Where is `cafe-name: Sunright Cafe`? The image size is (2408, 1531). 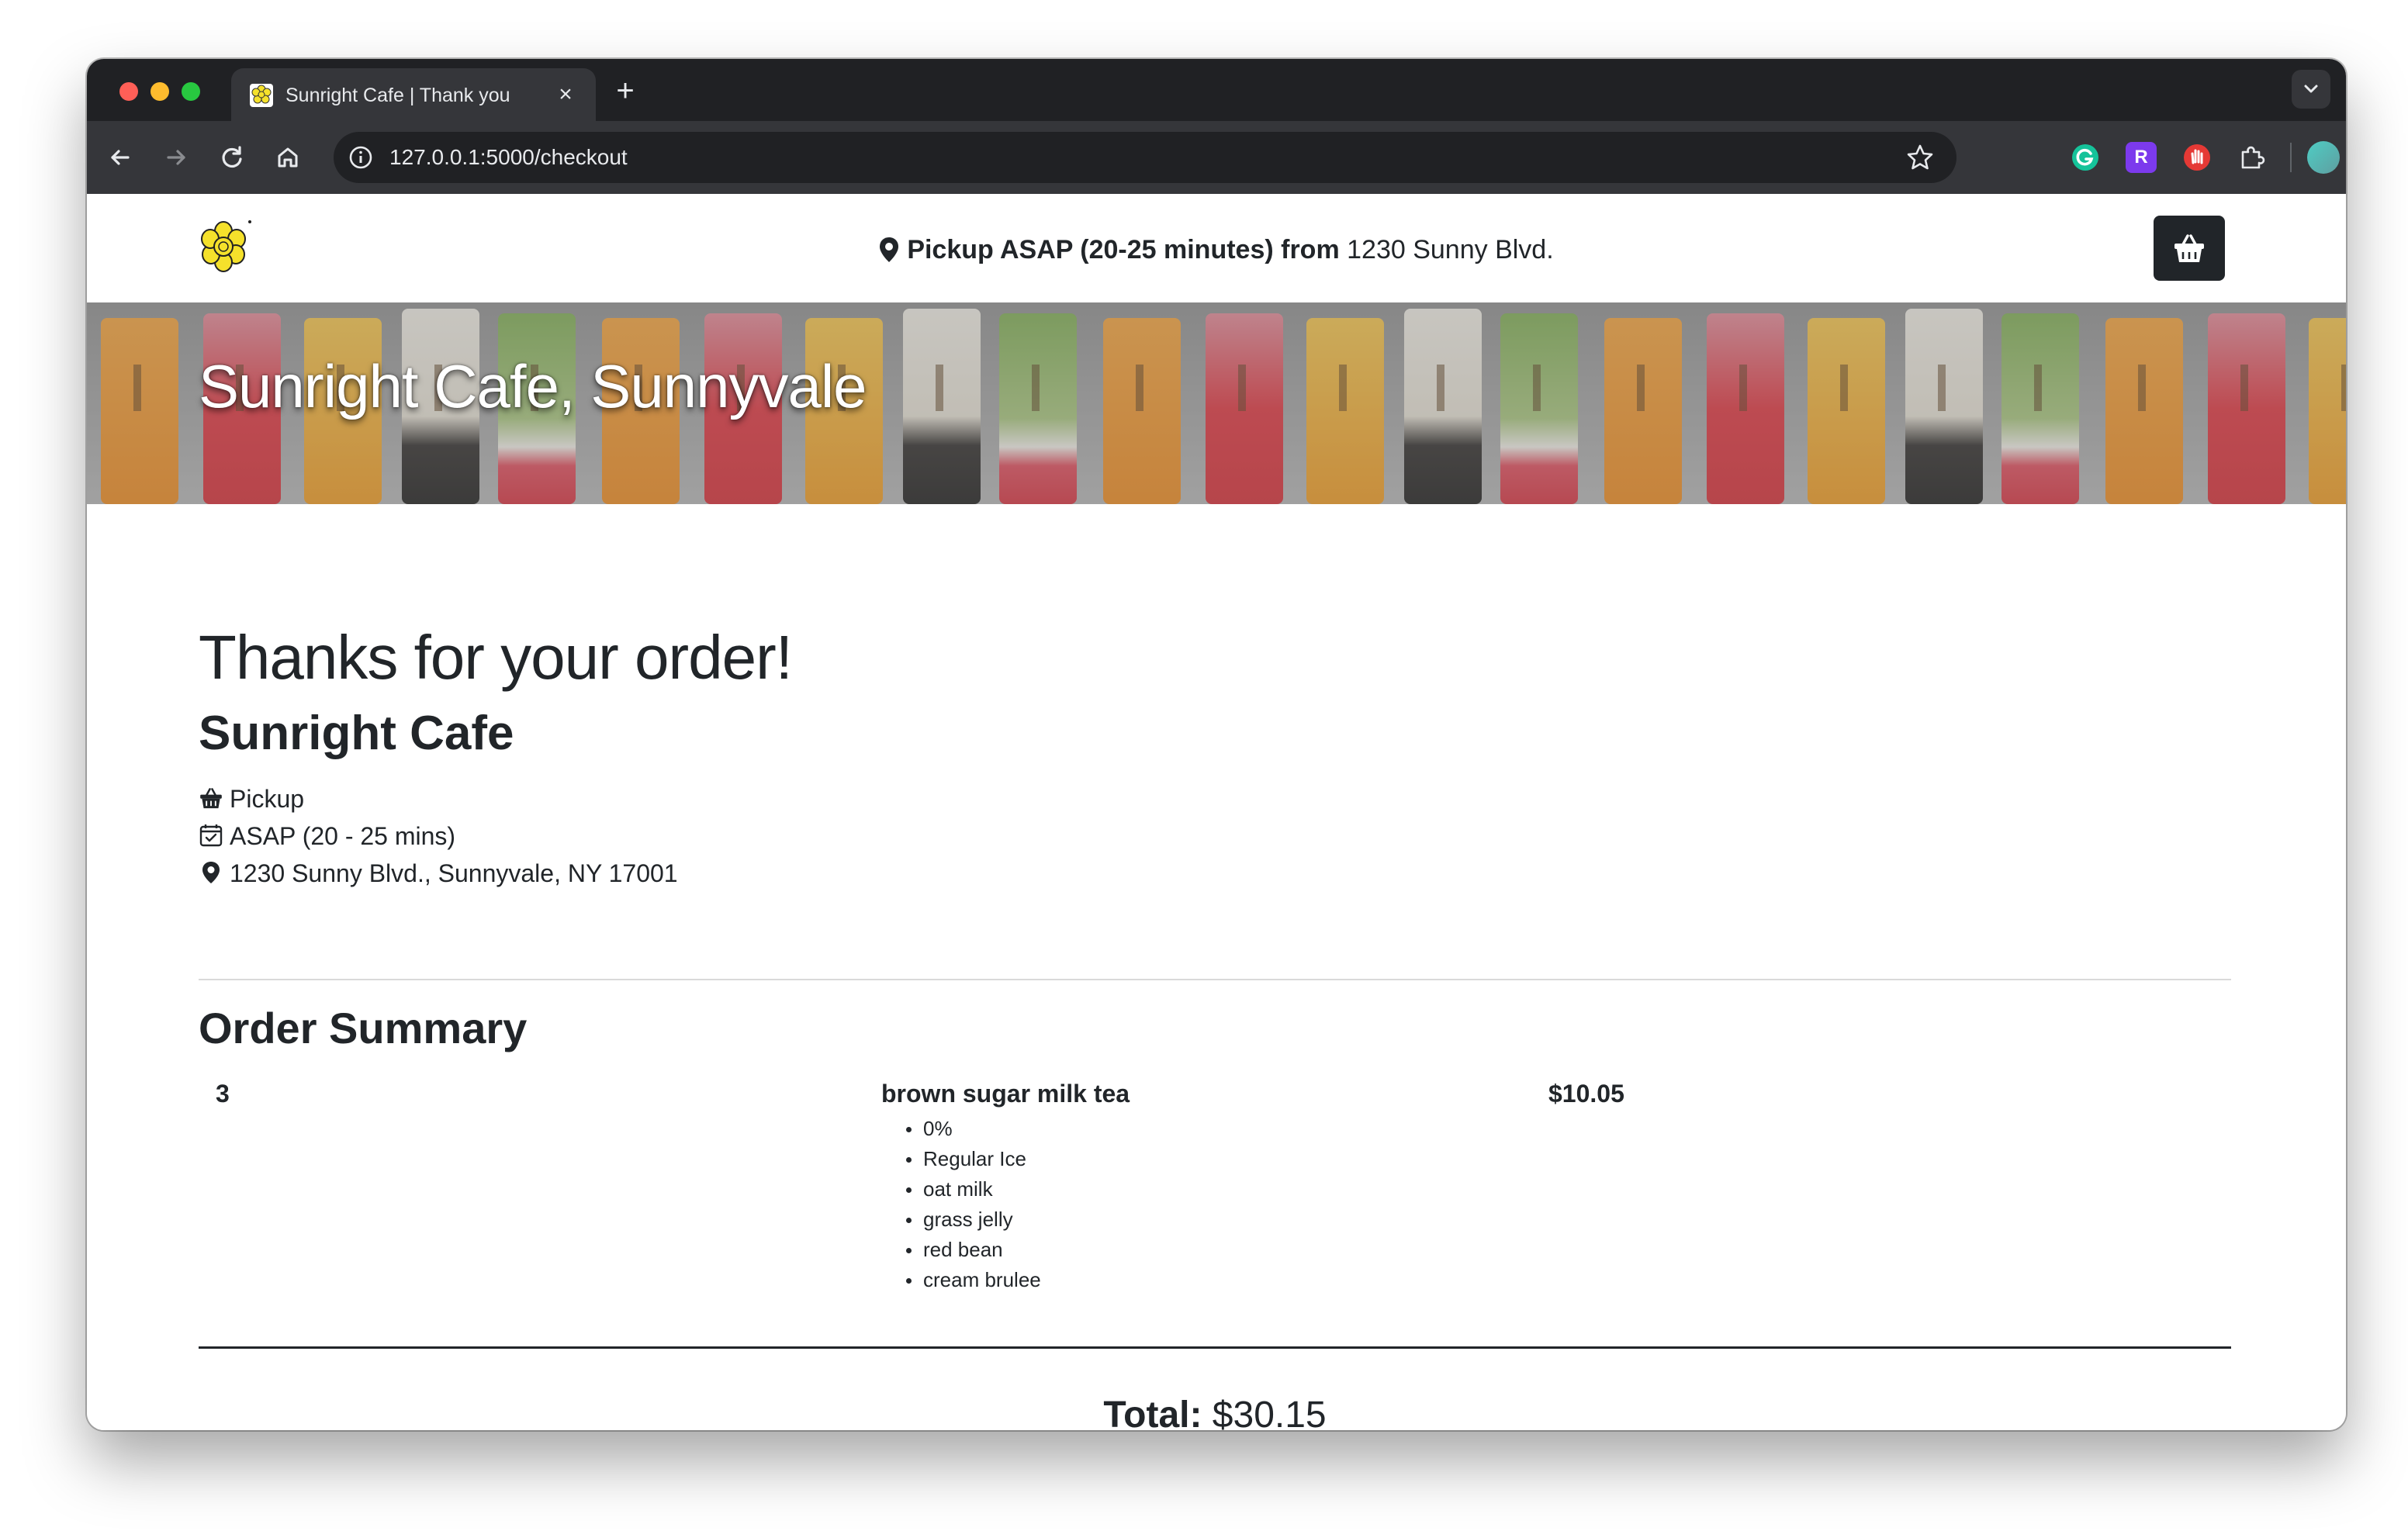 cafe-name: Sunright Cafe is located at coordinates (356, 733).